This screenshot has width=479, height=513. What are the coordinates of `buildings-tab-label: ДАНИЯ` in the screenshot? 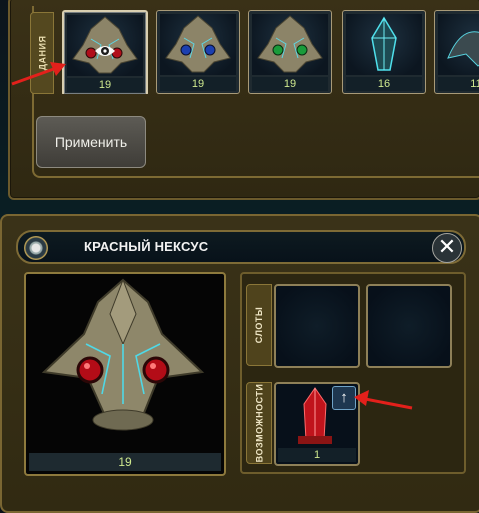 It's located at (42, 53).